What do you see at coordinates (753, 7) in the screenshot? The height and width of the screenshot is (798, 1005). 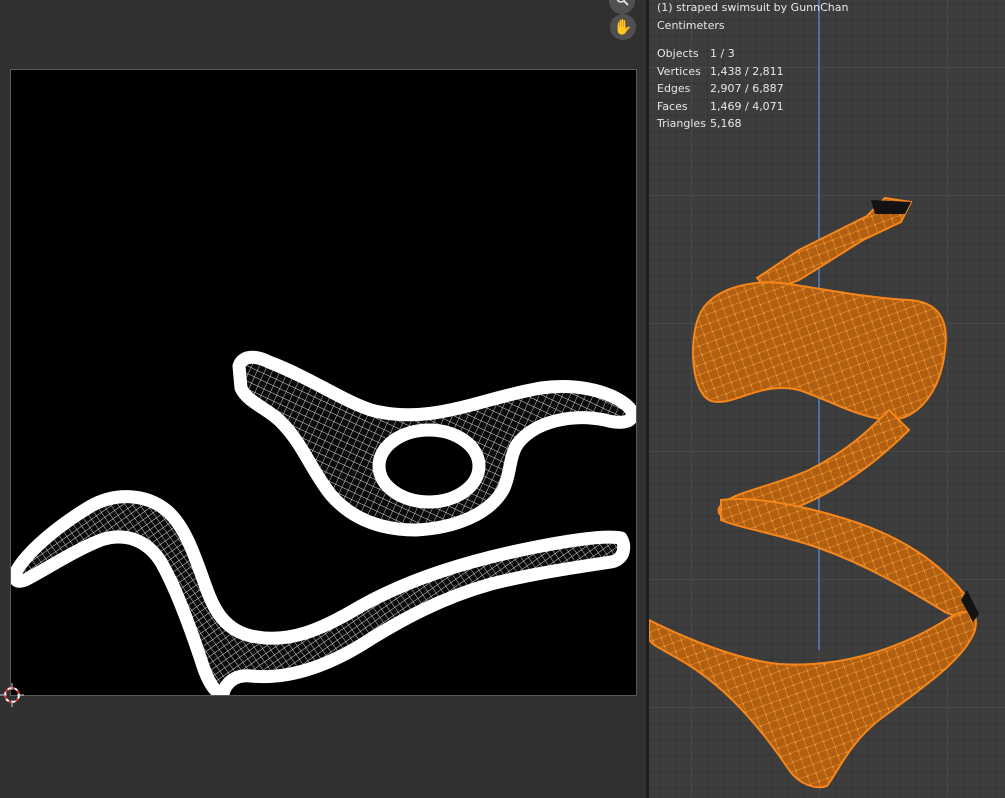 I see `object-title: (1) straped swimsuit by GunnChan` at bounding box center [753, 7].